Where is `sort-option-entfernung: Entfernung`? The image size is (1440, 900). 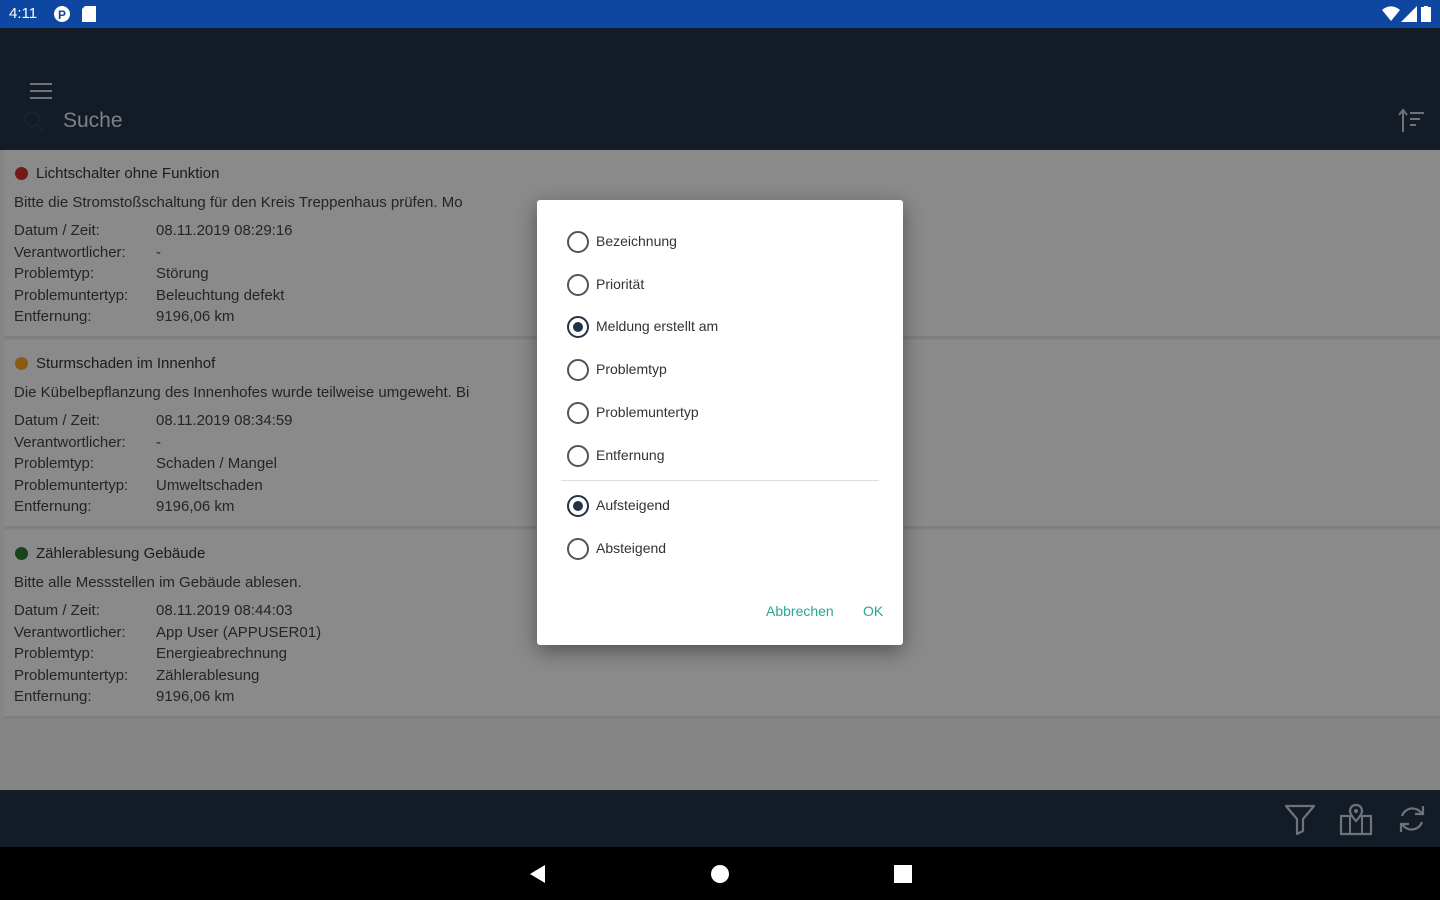 sort-option-entfernung: Entfernung is located at coordinates (725, 456).